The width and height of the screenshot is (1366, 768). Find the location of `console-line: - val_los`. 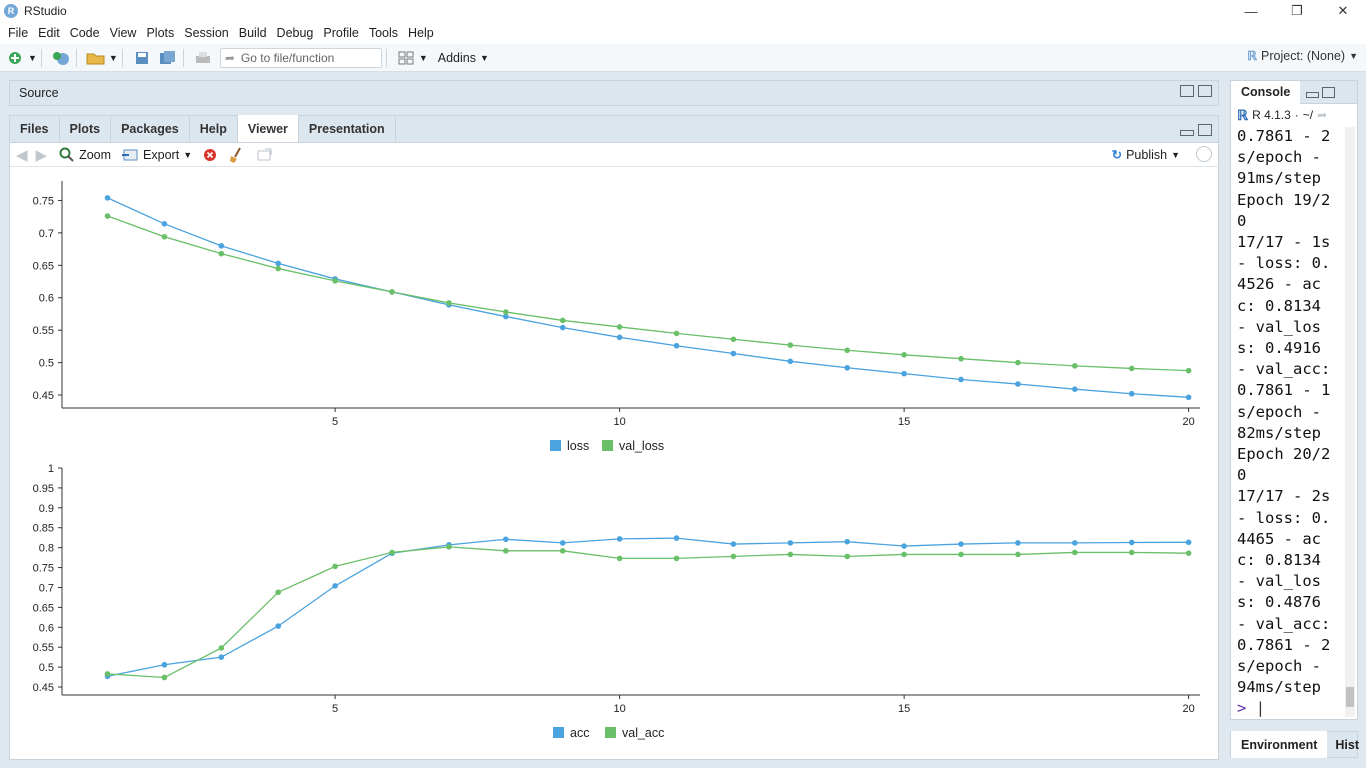

console-line: - val_los is located at coordinates (1279, 326).